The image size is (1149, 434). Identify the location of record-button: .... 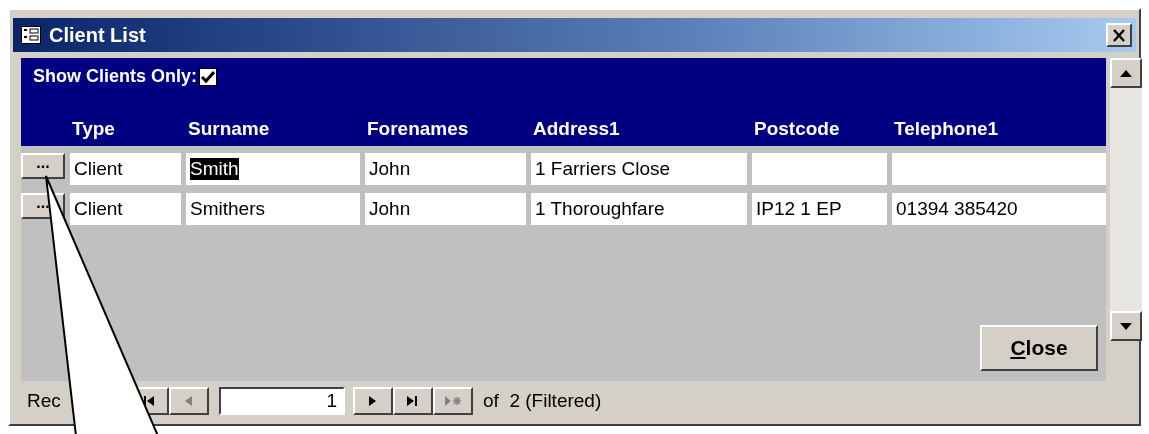
(43, 166).